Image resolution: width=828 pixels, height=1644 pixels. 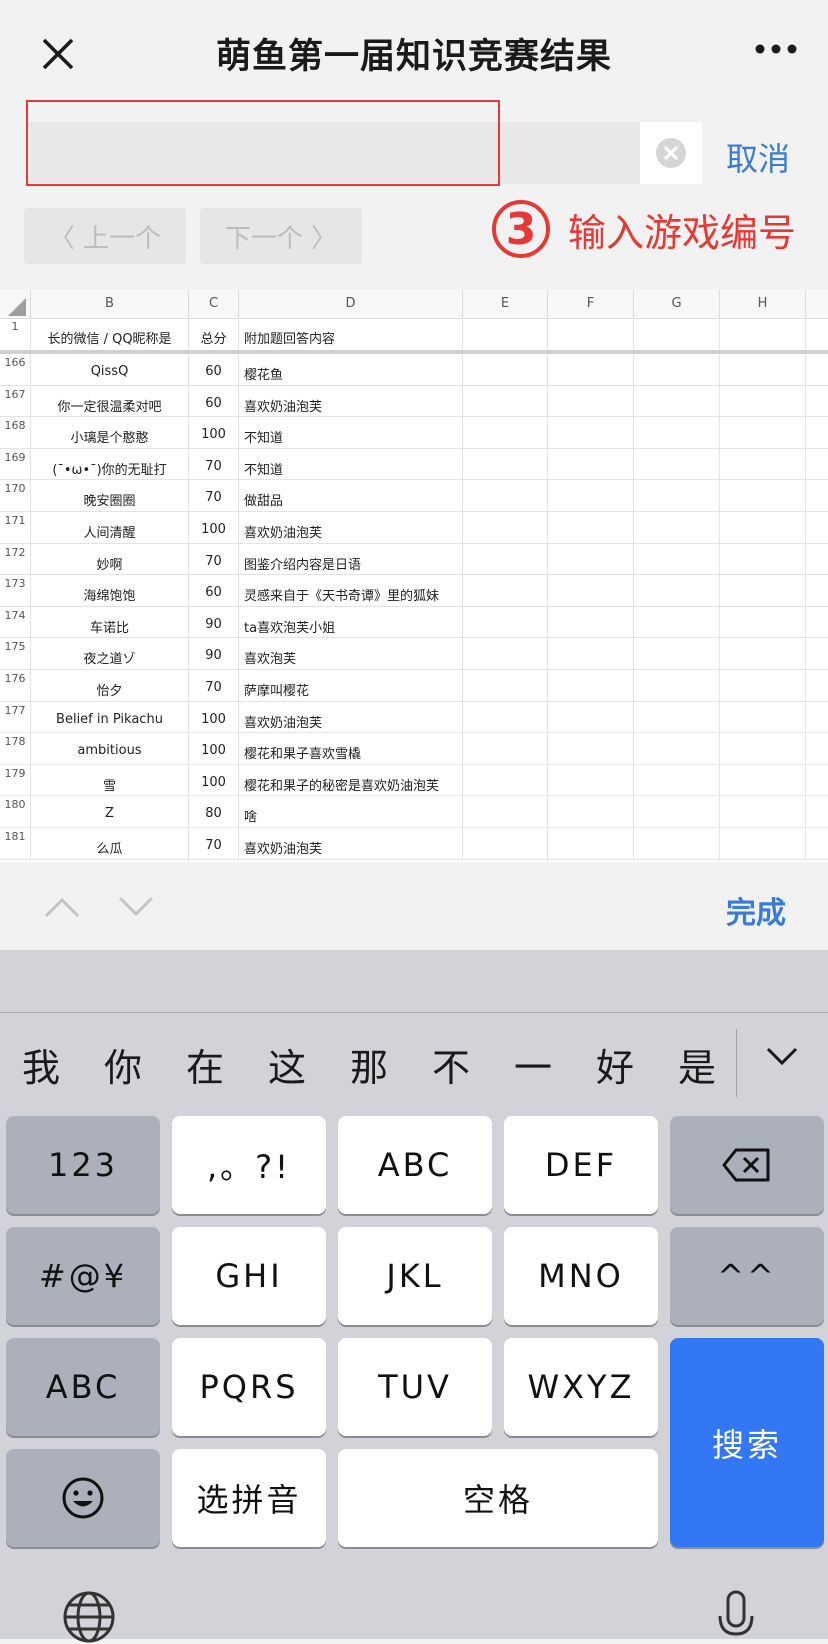 I want to click on search-input, so click(x=335, y=153).